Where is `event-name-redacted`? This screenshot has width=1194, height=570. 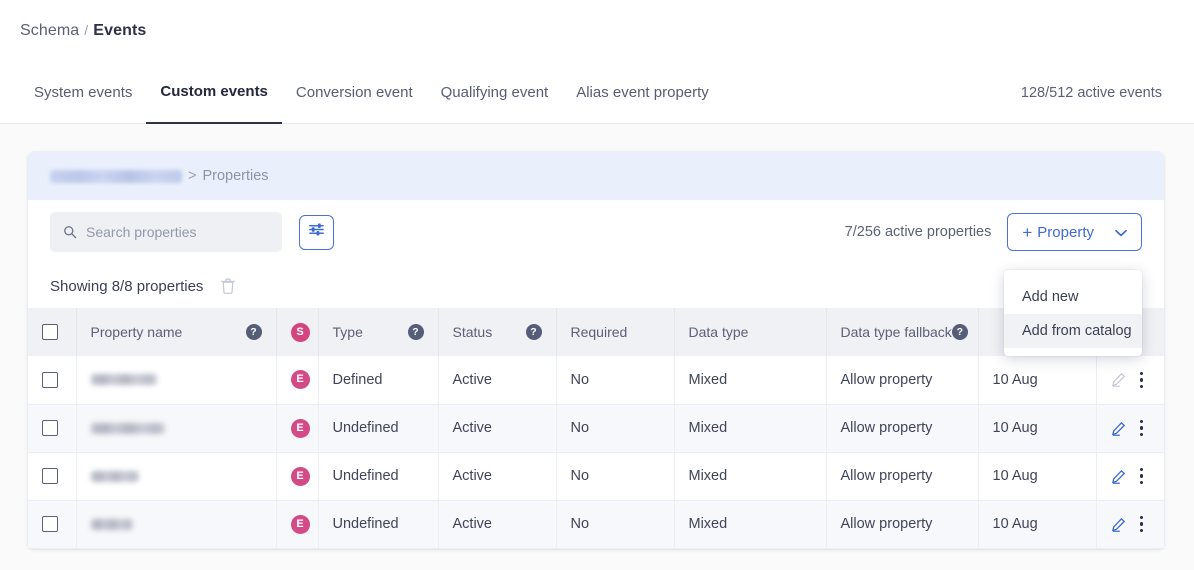
event-name-redacted is located at coordinates (116, 176).